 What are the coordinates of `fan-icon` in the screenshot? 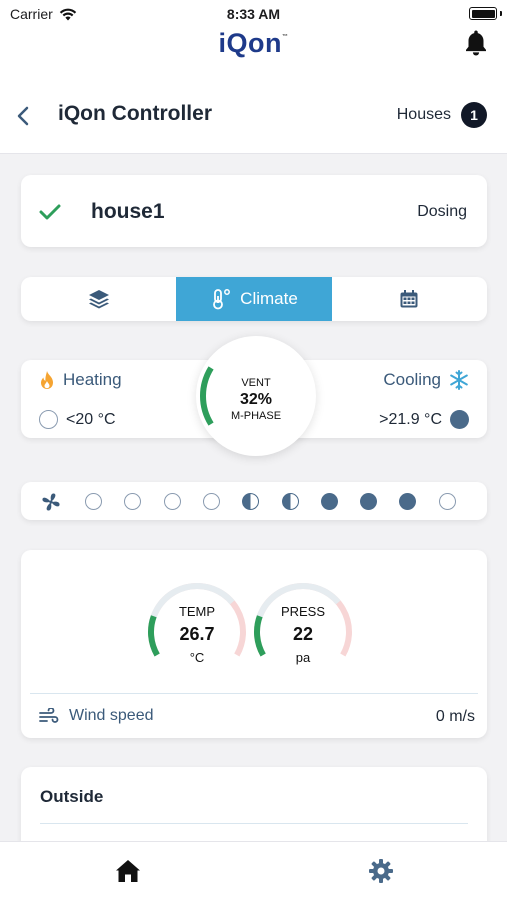 It's located at (51, 502).